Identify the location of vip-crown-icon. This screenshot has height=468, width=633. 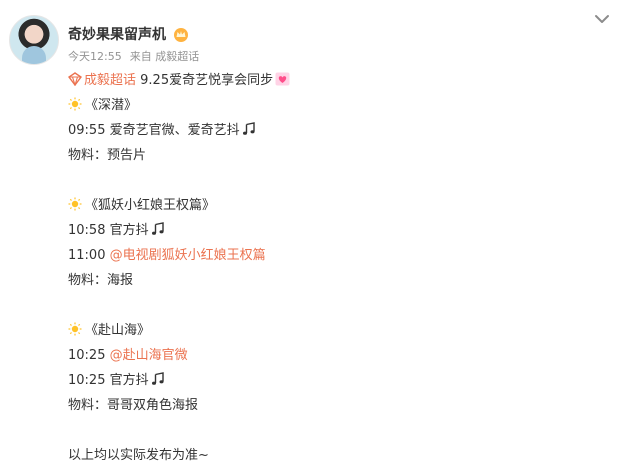
(181, 35).